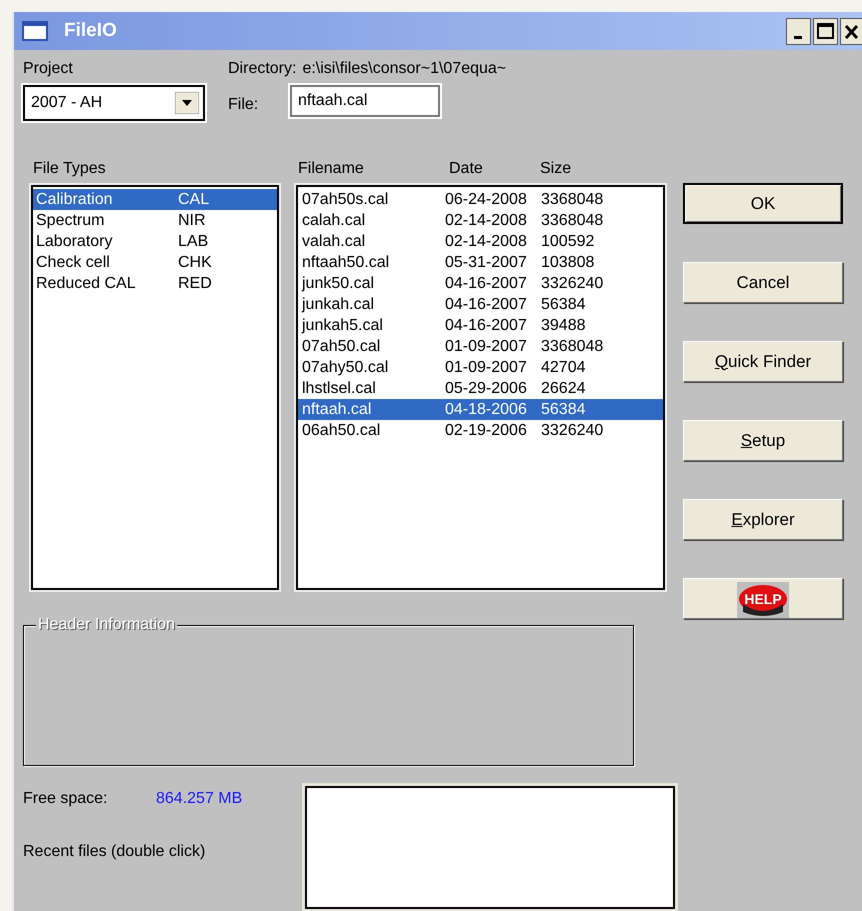 The width and height of the screenshot is (862, 911). What do you see at coordinates (480, 367) in the screenshot?
I see `file-row: 07ahy50.cal 01-09-2007 42704` at bounding box center [480, 367].